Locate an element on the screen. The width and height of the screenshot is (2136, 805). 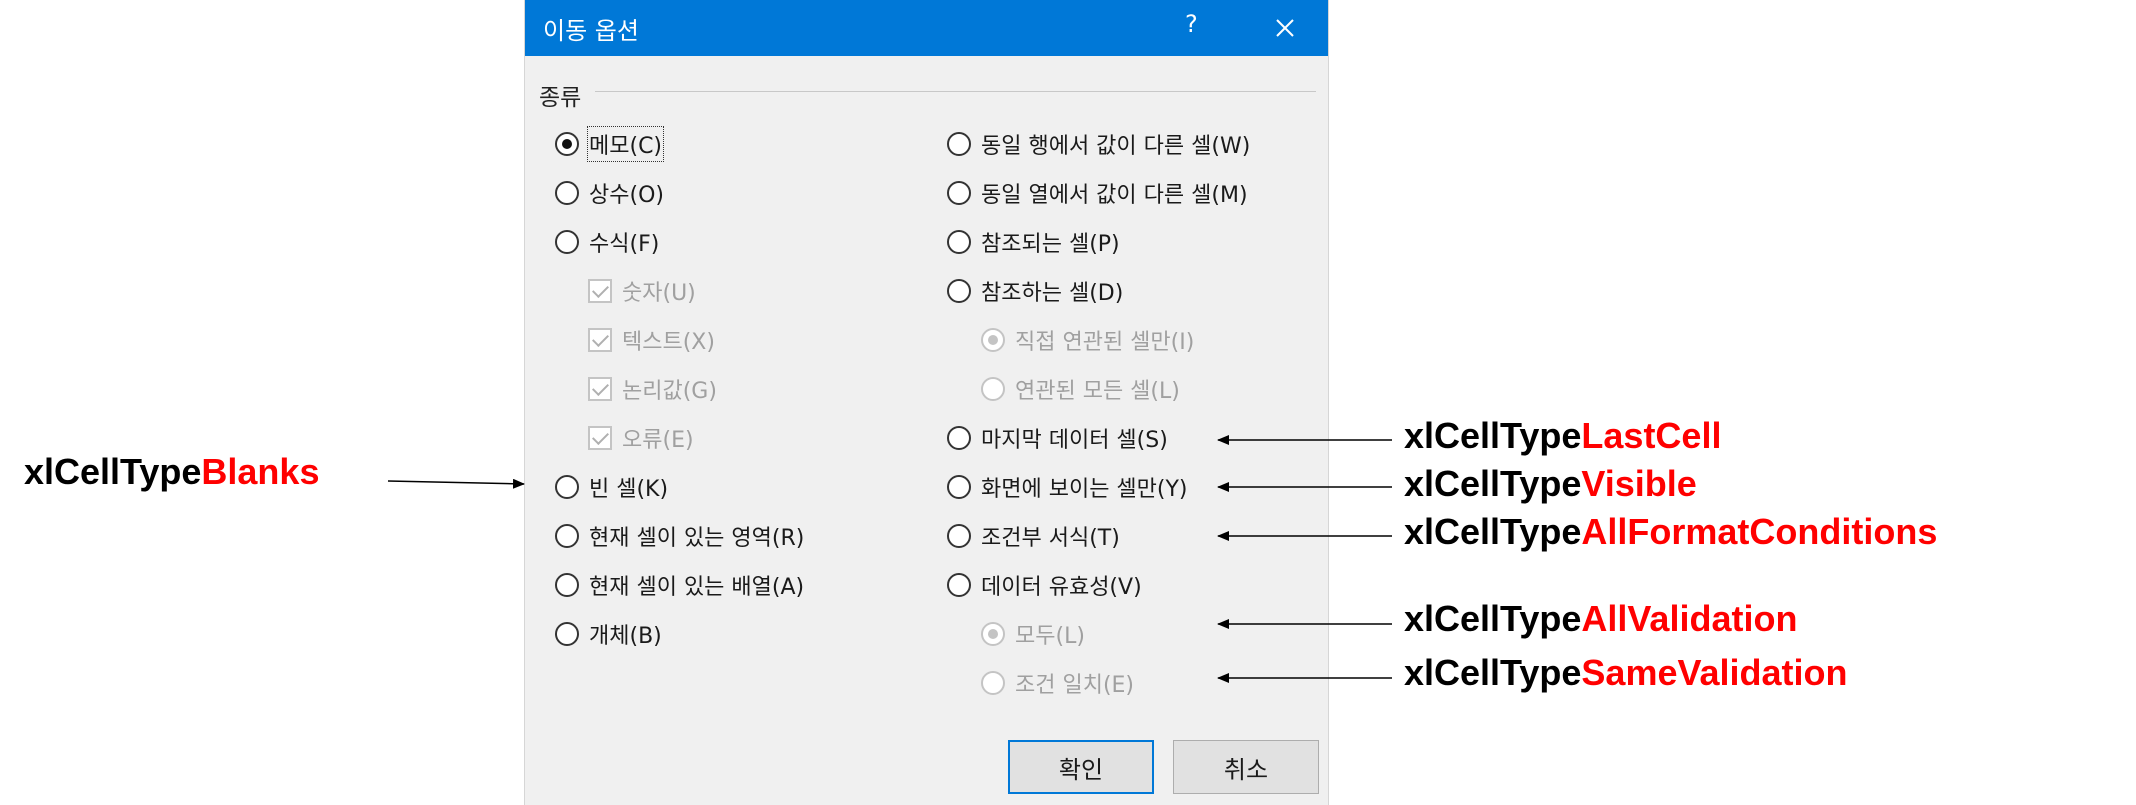
annotation-suffix: SameValidation is located at coordinates (1714, 672).